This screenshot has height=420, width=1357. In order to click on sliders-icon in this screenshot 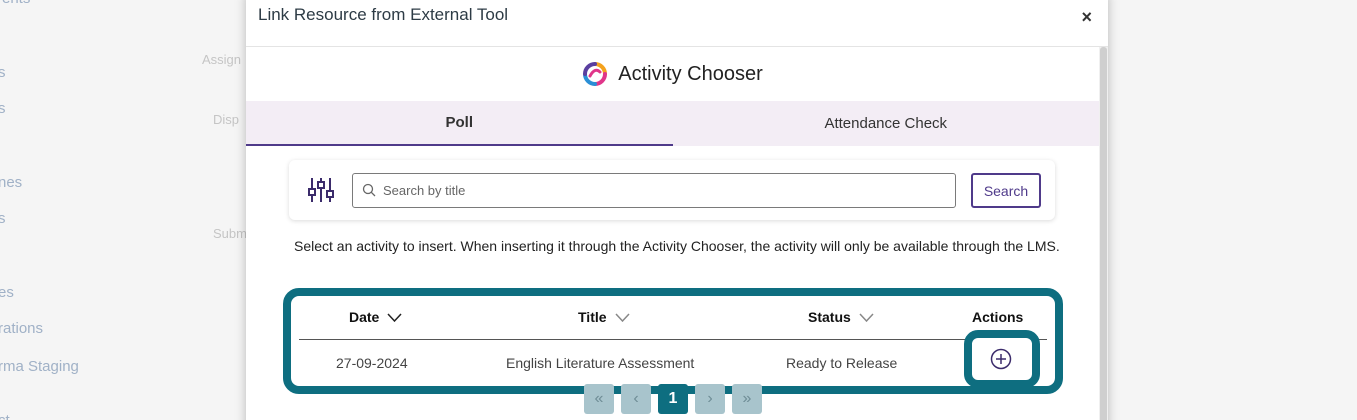, I will do `click(321, 190)`.